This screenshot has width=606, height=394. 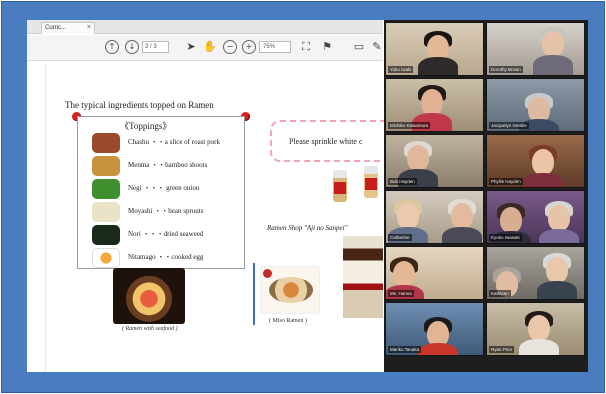 I want to click on topping-name: Moyashi, so click(x=140, y=211).